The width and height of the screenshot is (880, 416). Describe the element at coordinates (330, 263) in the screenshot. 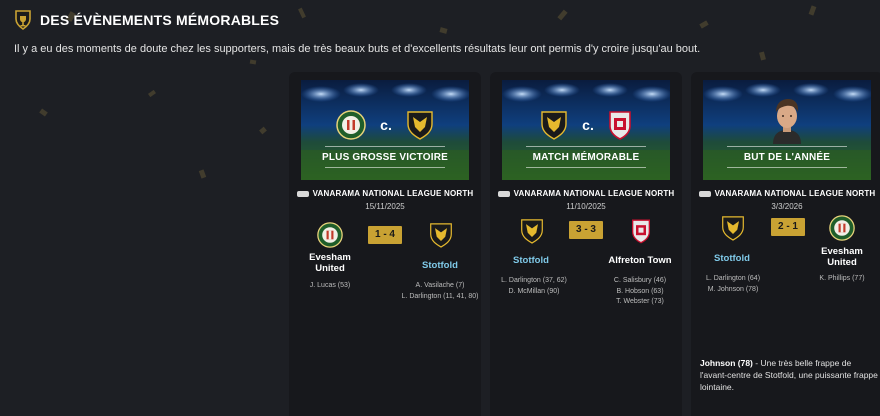

I see `home-team-name: Evesham United` at that location.